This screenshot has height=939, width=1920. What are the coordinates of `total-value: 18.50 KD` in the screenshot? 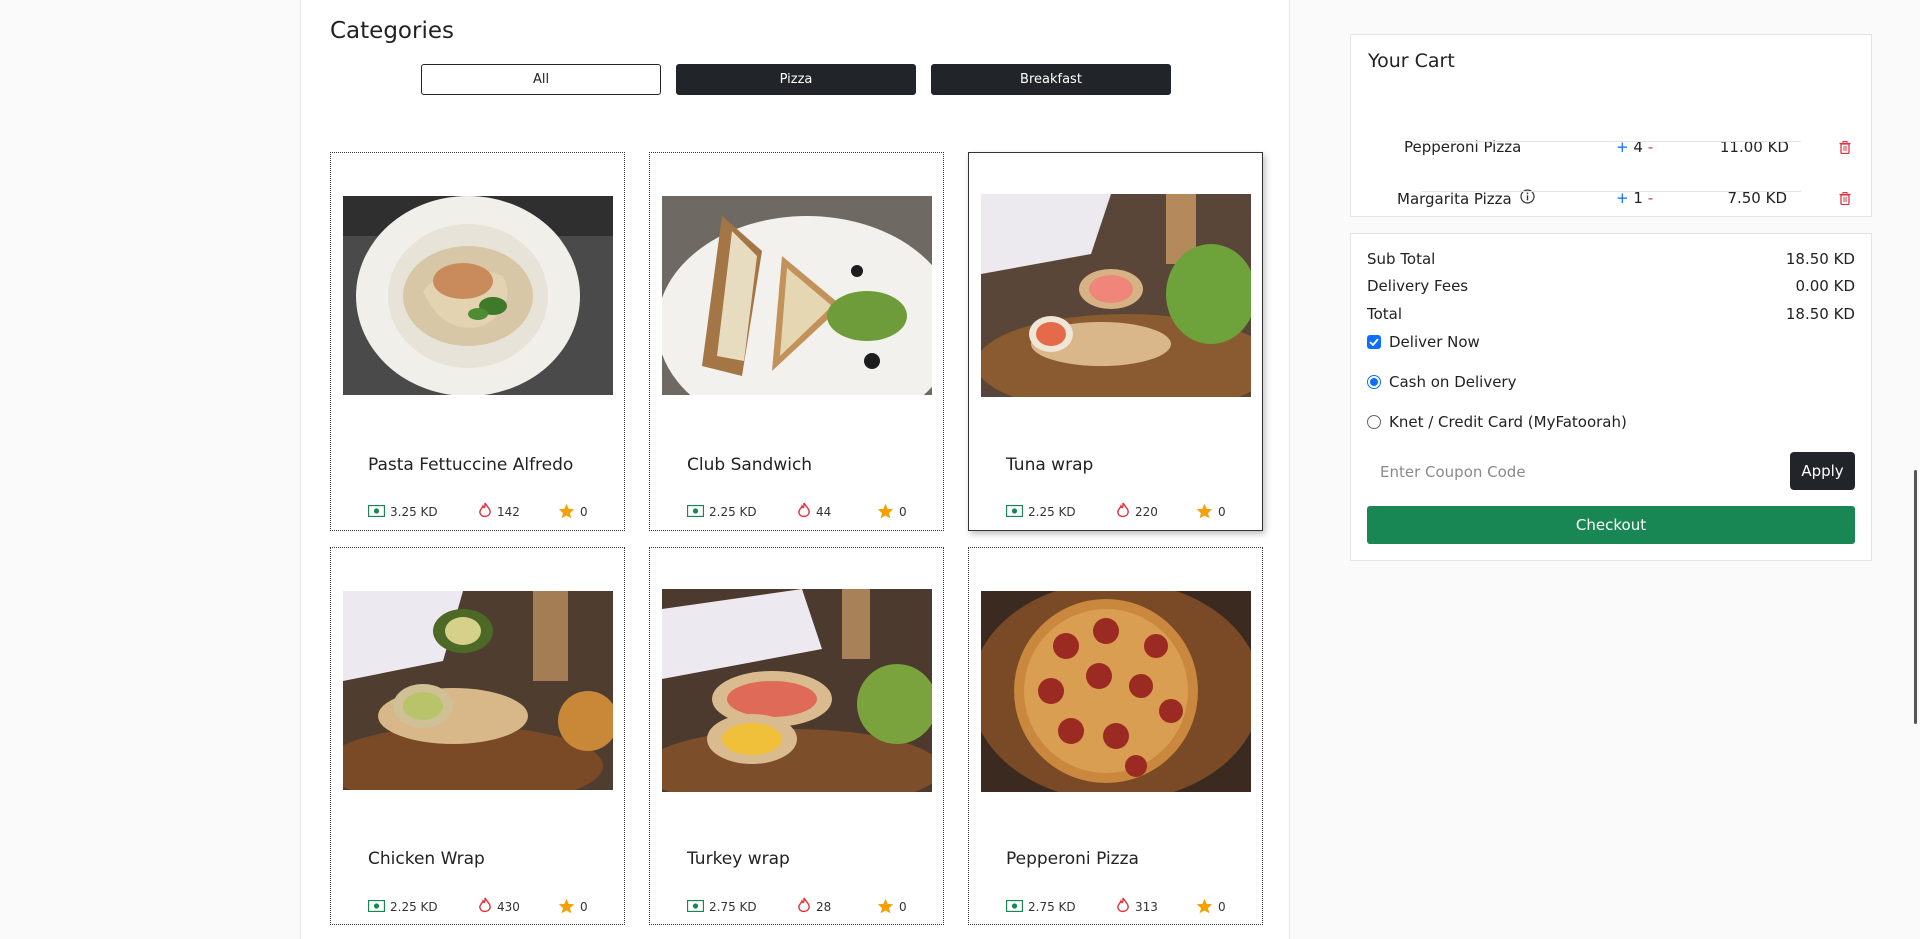 It's located at (1820, 314).